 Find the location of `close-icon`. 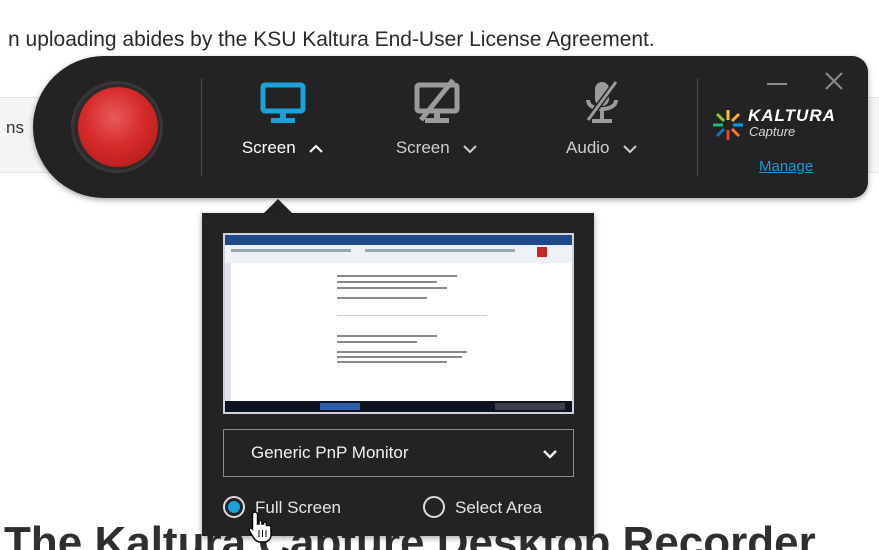

close-icon is located at coordinates (834, 81).